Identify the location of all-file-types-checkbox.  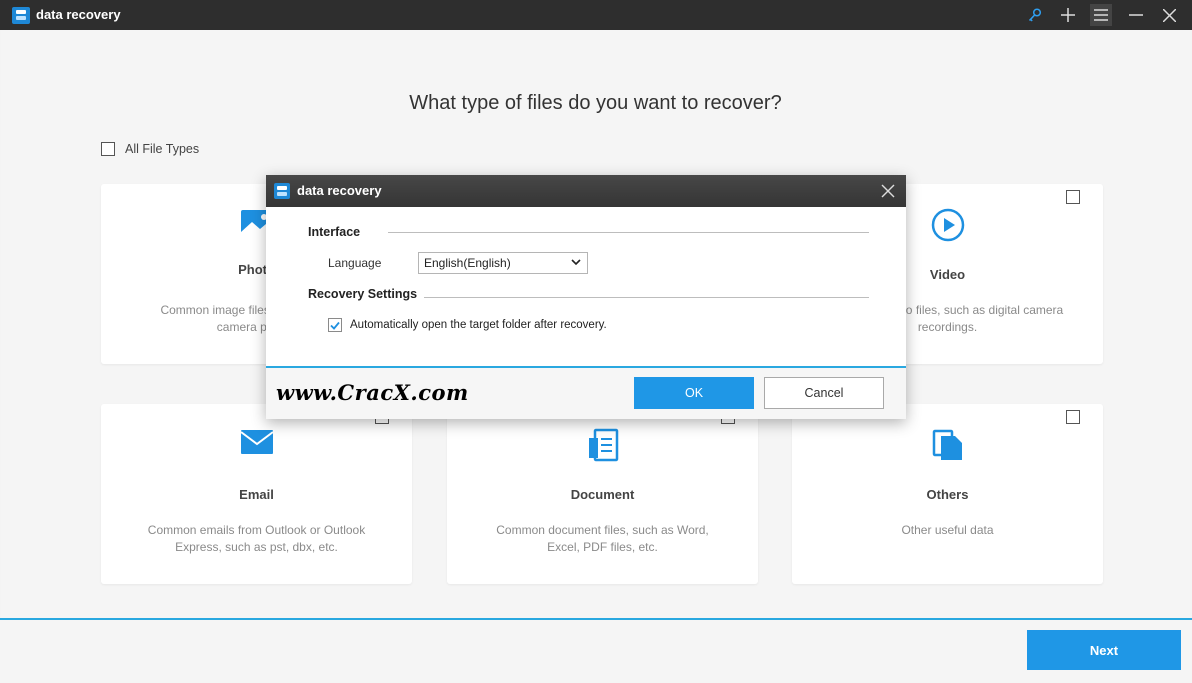
(108, 149).